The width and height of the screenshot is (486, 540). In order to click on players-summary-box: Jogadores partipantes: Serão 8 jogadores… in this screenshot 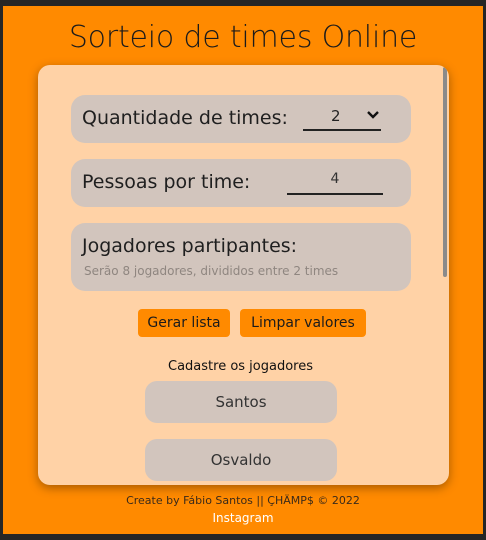, I will do `click(241, 257)`.